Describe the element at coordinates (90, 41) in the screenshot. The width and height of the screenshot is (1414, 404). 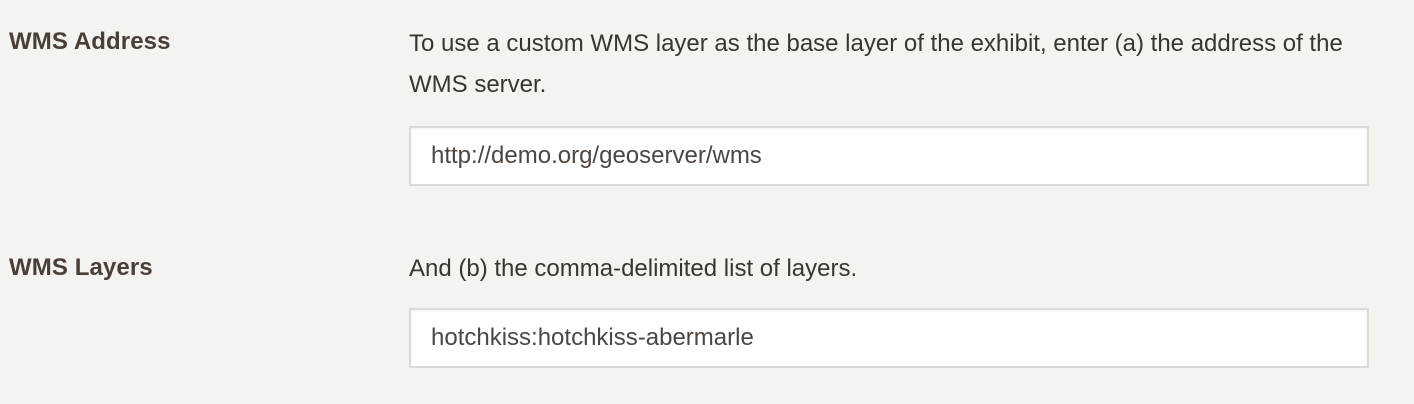
I see `wms-address-label: WMS Address` at that location.